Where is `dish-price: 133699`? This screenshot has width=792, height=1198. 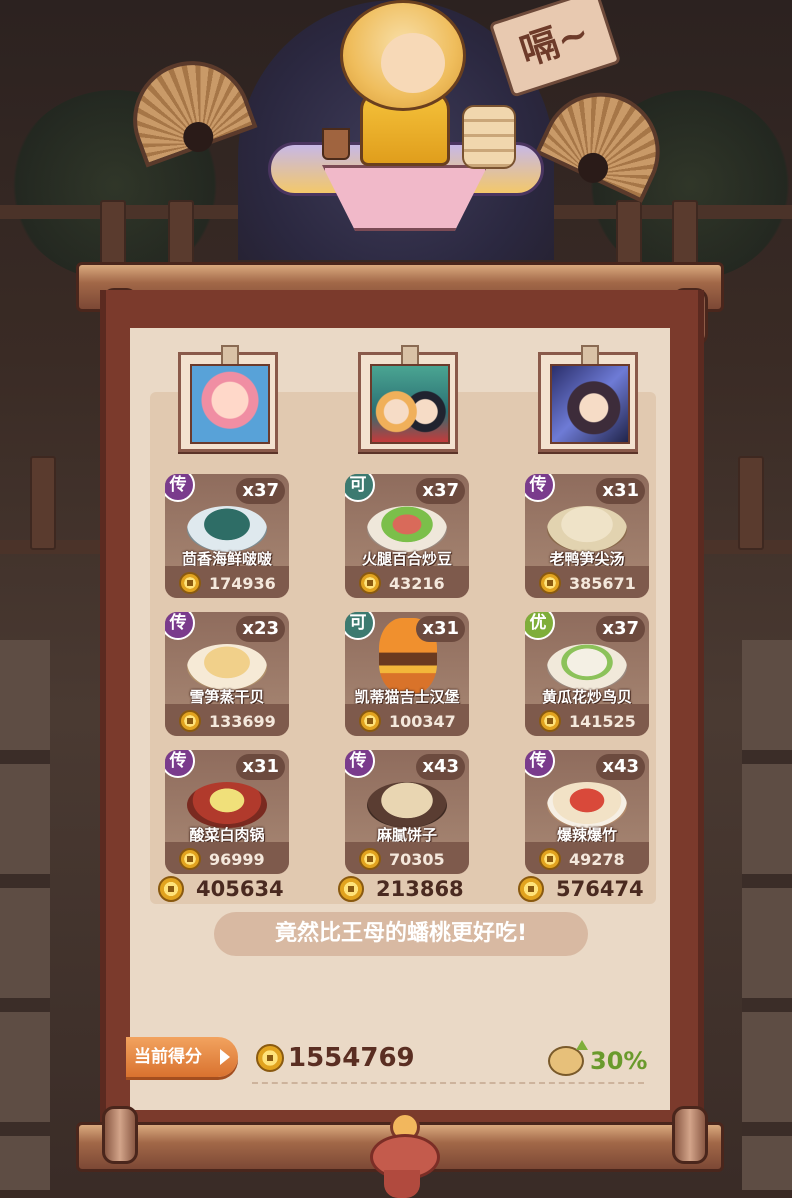
dish-price: 133699 is located at coordinates (227, 721).